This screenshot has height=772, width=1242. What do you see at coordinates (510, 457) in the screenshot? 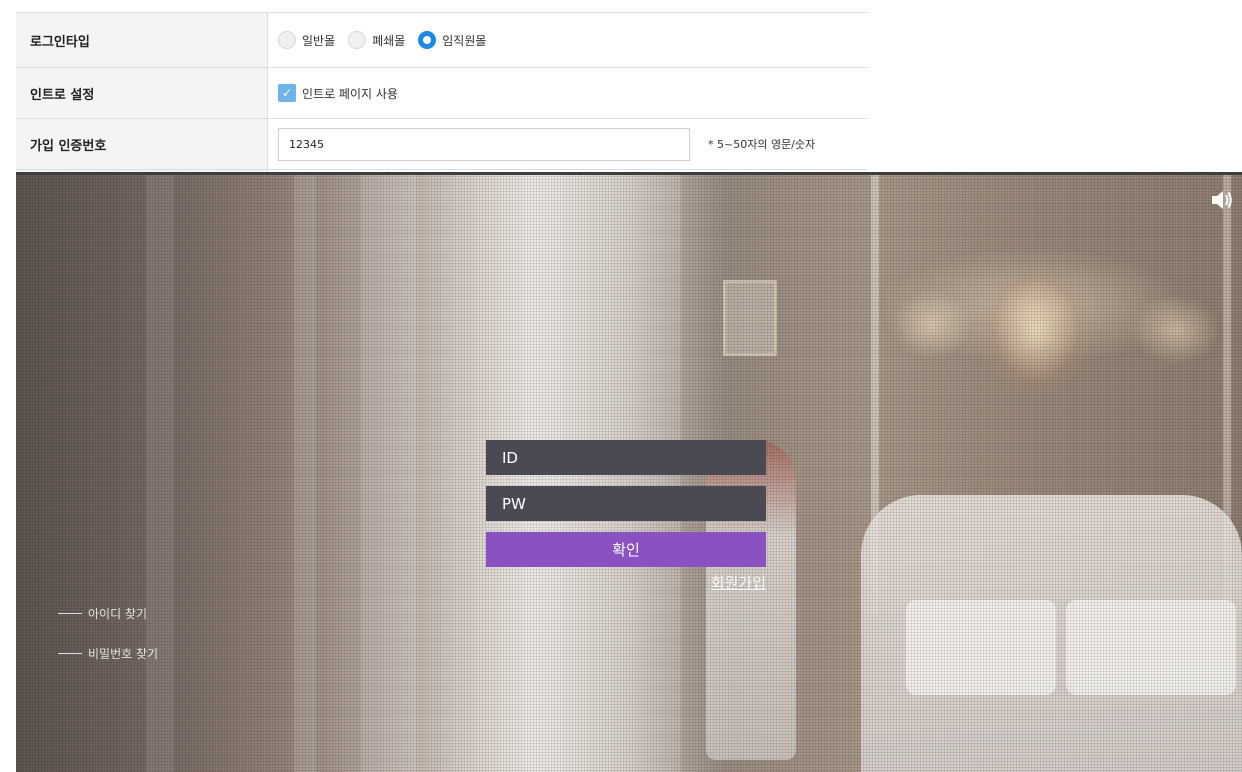
I see `id-input-placeholder: ID` at bounding box center [510, 457].